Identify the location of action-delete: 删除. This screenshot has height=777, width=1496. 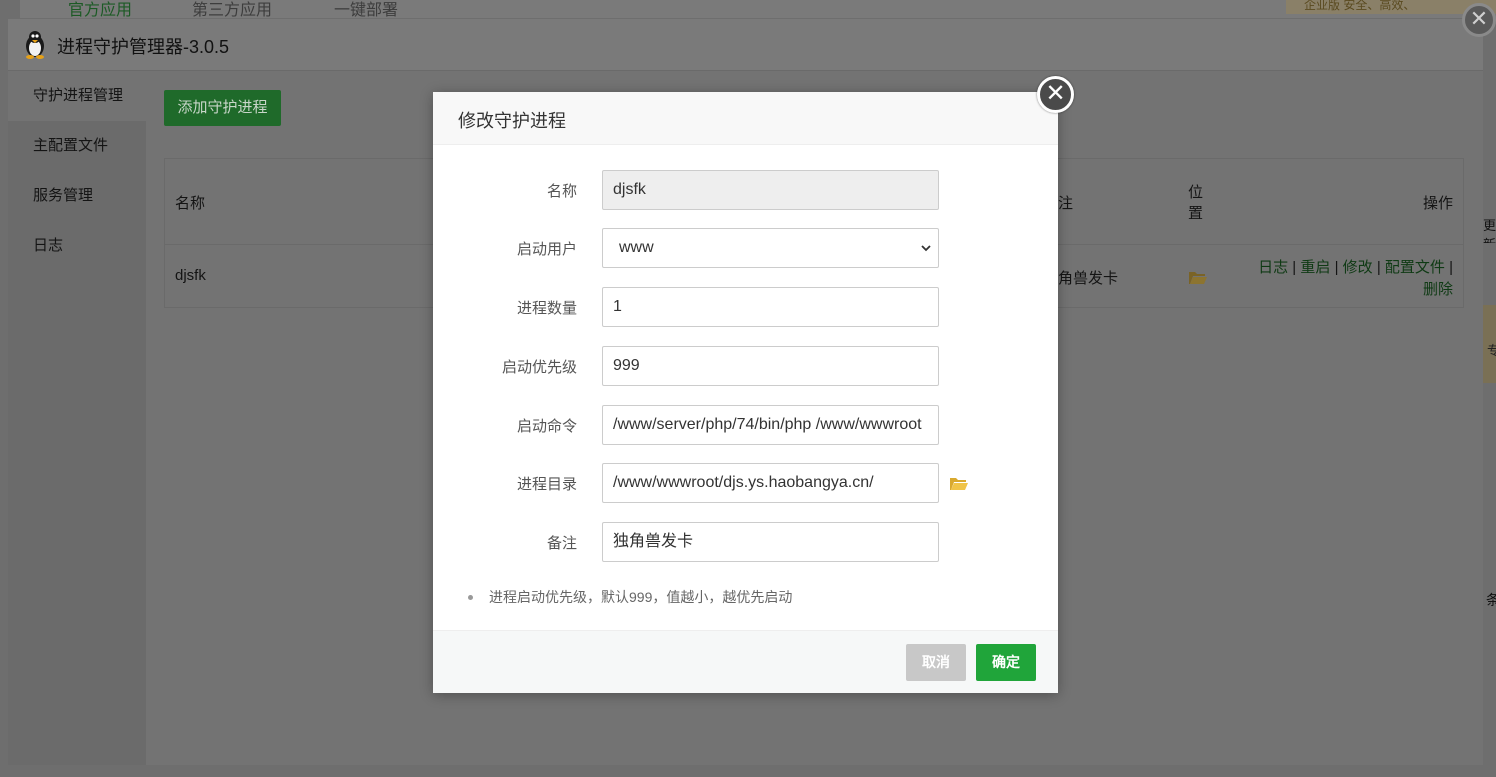
(1438, 289).